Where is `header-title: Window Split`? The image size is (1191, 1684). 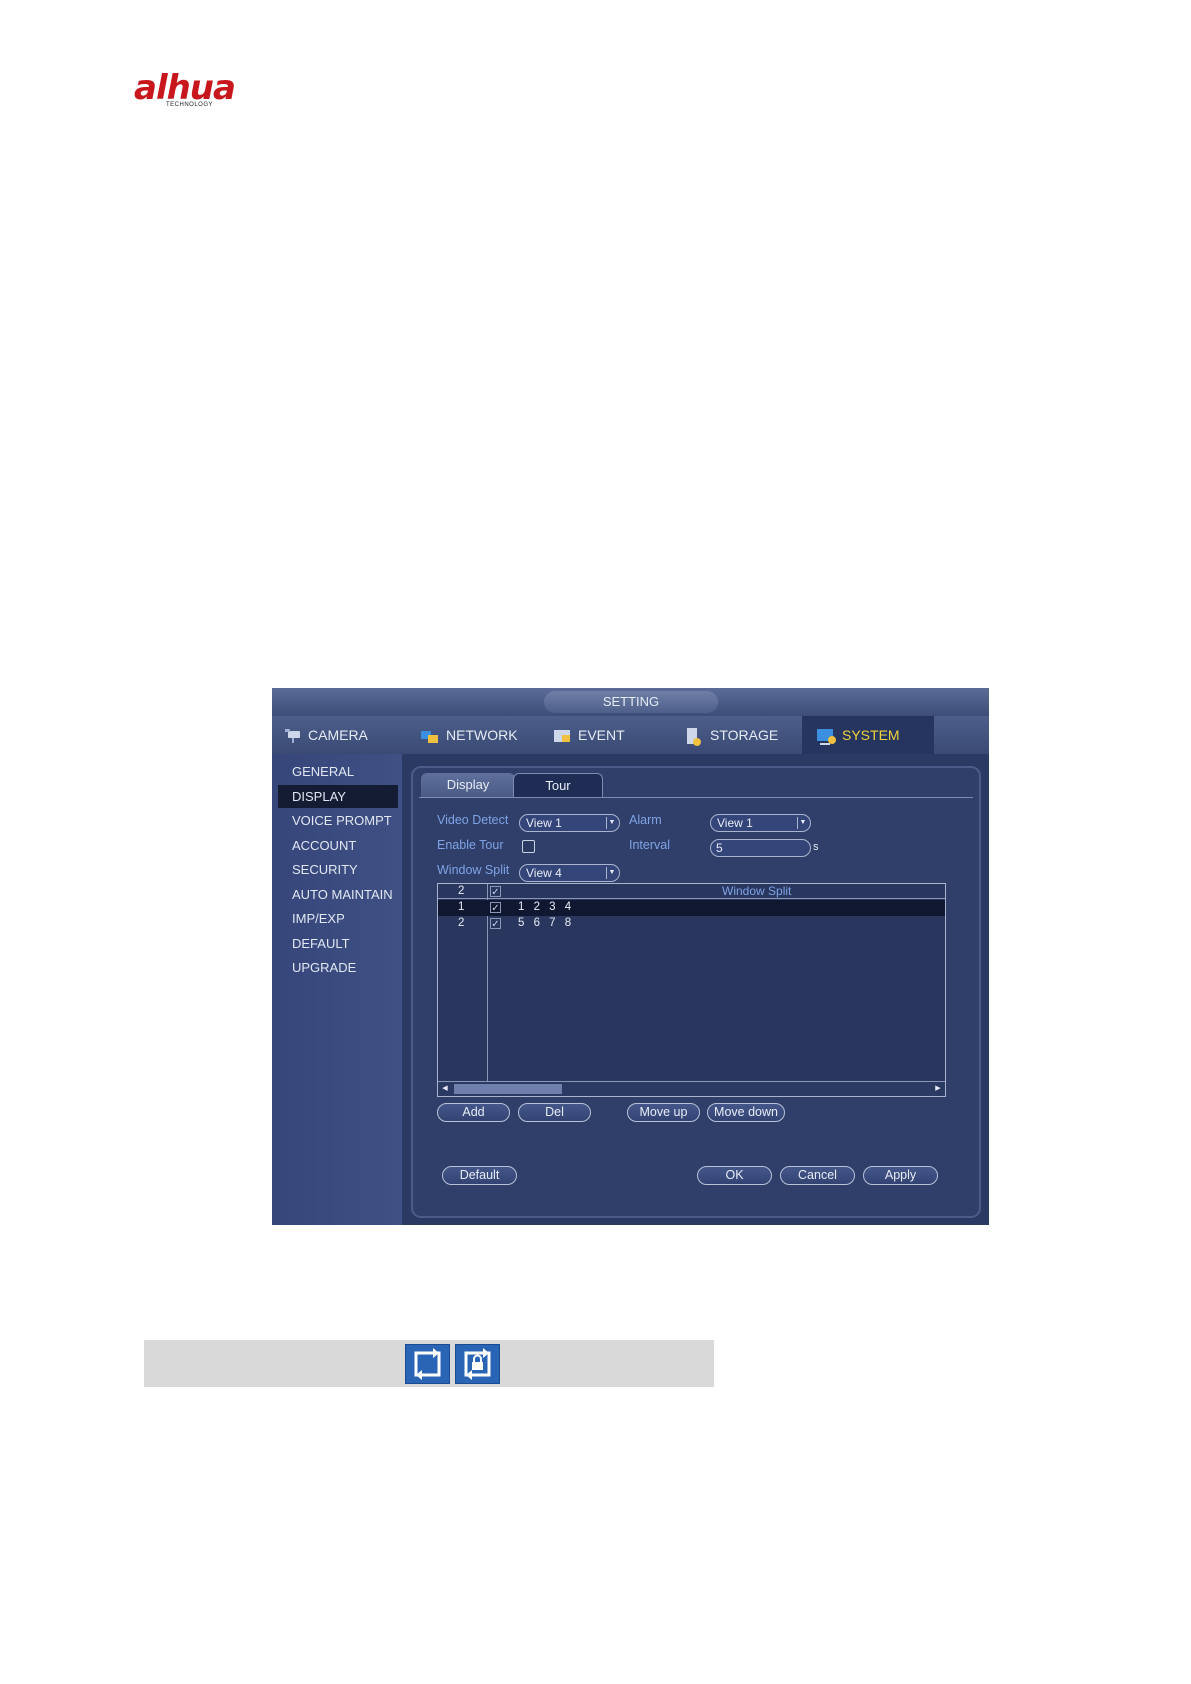
header-title: Window Split is located at coordinates (757, 891).